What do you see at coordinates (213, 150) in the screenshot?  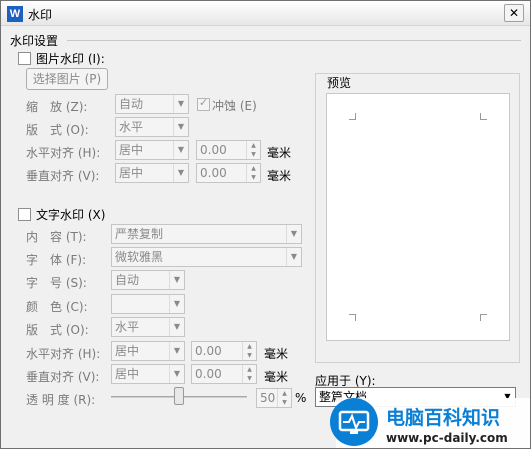 I see `picture-h-offset-value: 0.00` at bounding box center [213, 150].